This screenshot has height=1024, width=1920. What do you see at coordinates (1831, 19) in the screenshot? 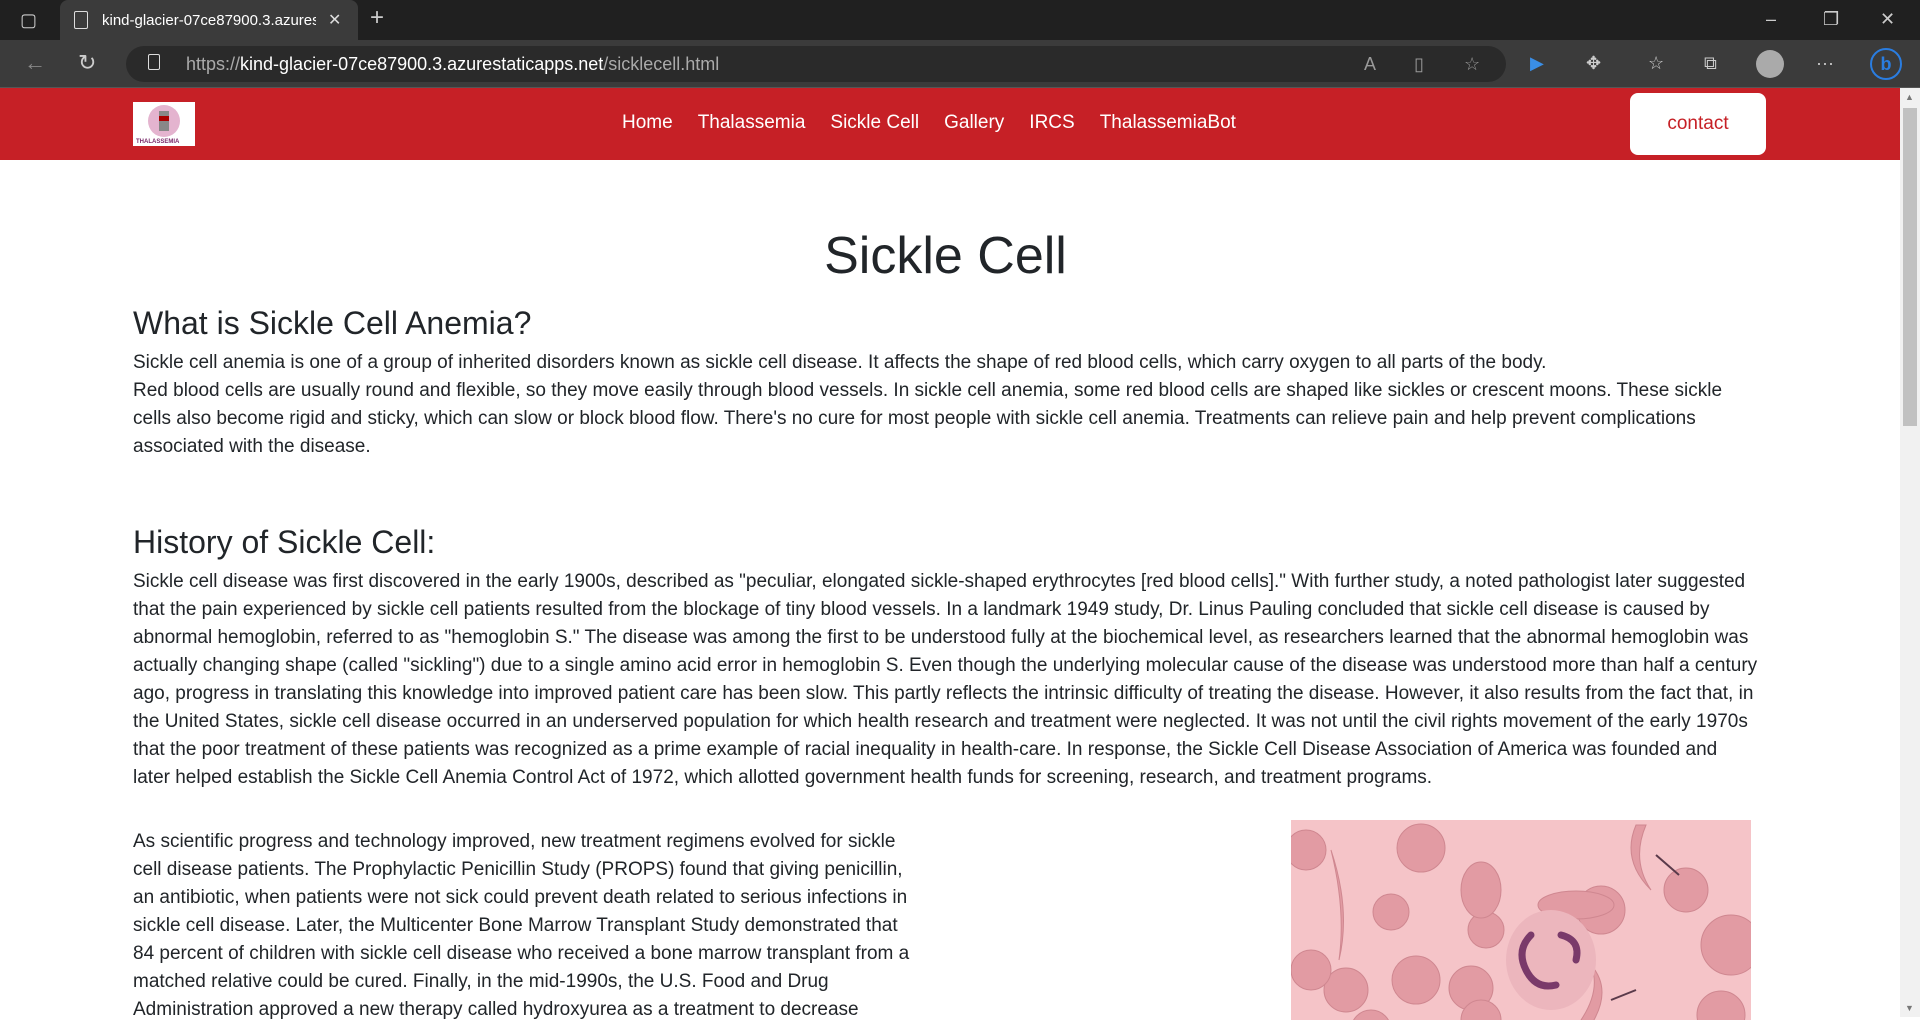
I see `restore-icon: ❐` at bounding box center [1831, 19].